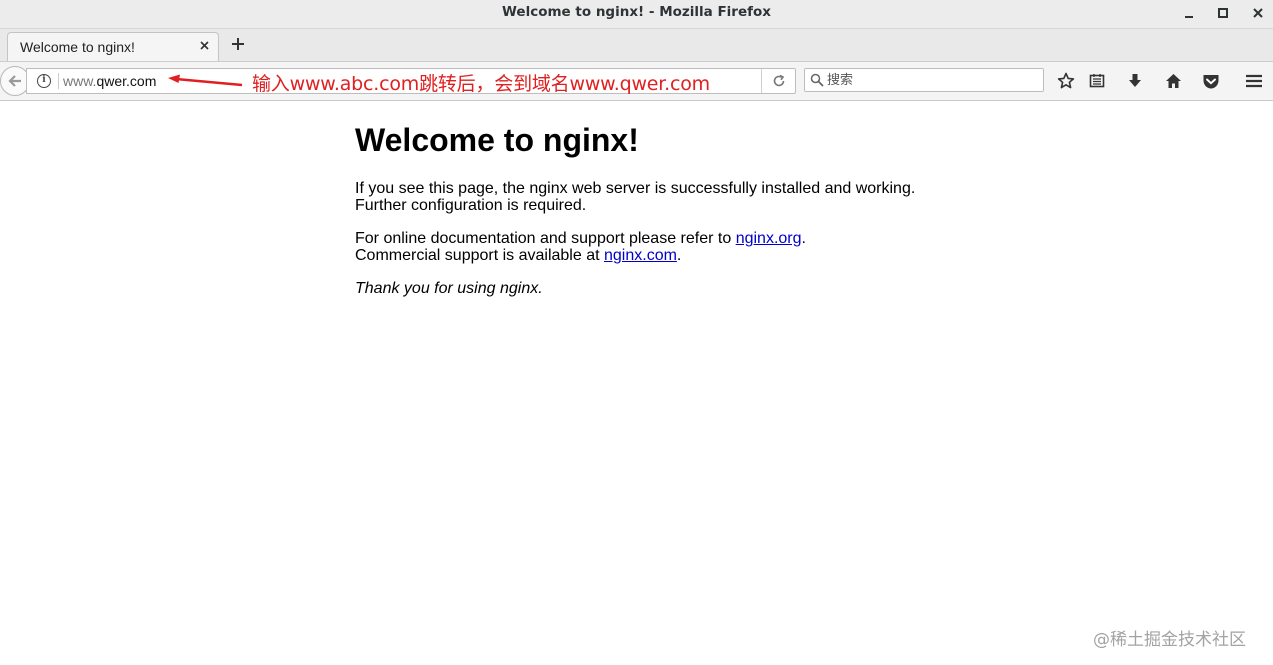 The height and width of the screenshot is (665, 1273). What do you see at coordinates (44, 81) in the screenshot?
I see `info-icon: i` at bounding box center [44, 81].